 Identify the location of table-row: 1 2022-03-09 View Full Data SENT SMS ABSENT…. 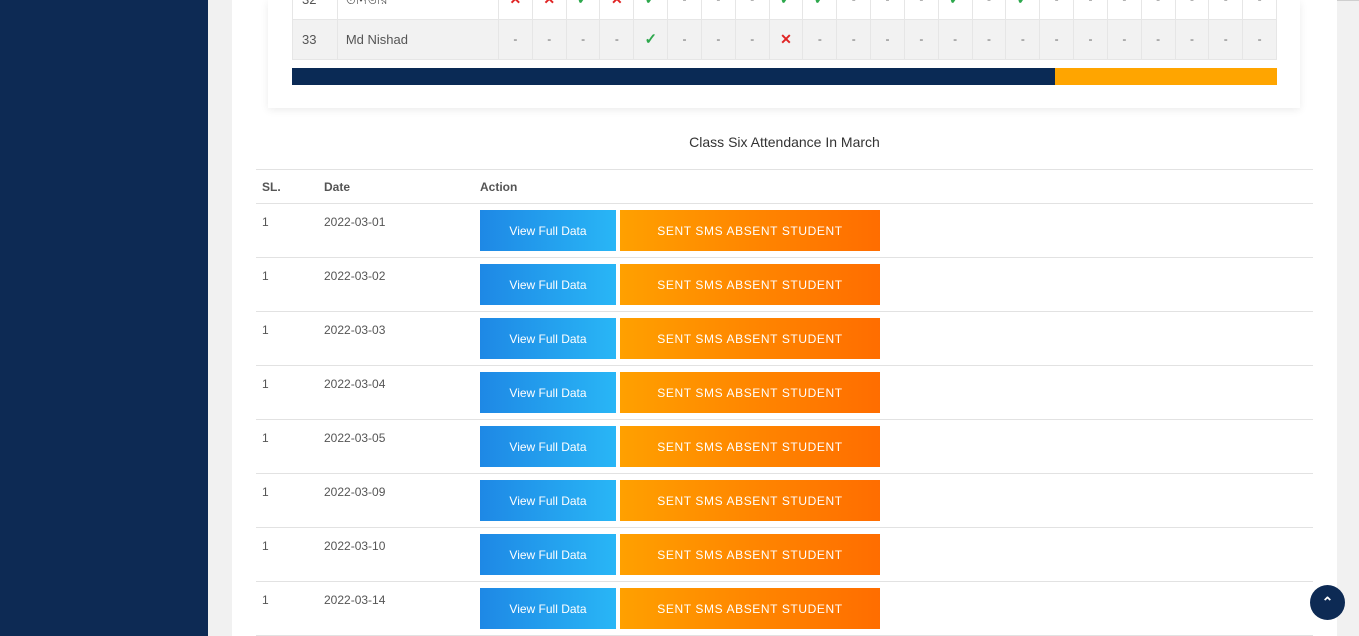
(784, 501).